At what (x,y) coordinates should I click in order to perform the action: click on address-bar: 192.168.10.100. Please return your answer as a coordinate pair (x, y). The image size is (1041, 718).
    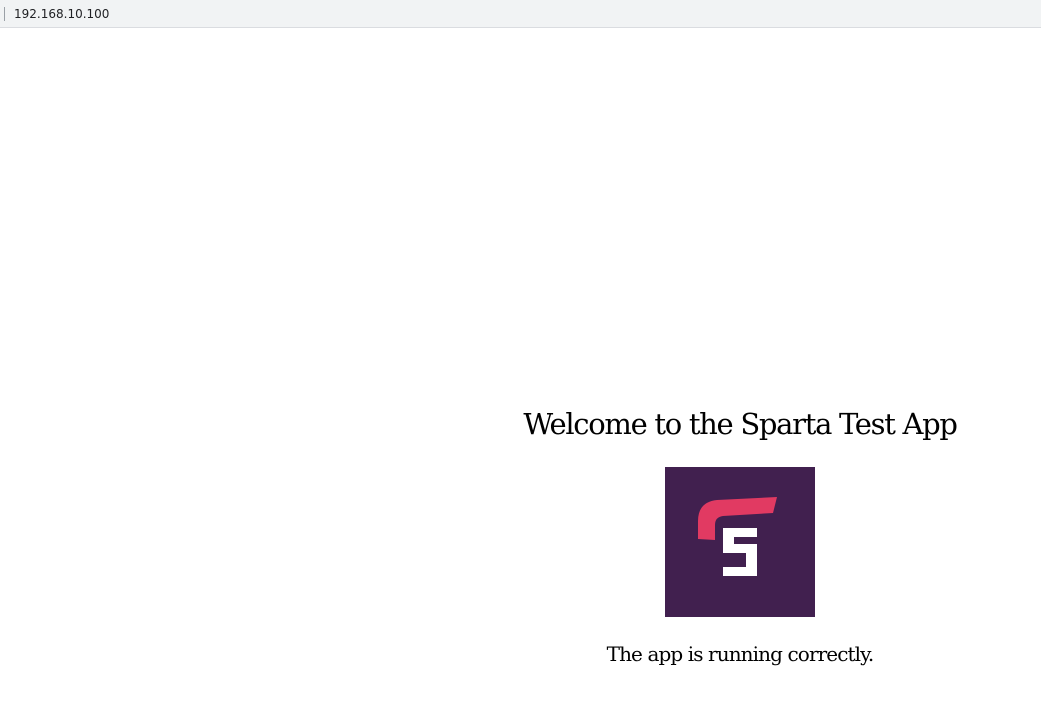
    Looking at the image, I should click on (520, 14).